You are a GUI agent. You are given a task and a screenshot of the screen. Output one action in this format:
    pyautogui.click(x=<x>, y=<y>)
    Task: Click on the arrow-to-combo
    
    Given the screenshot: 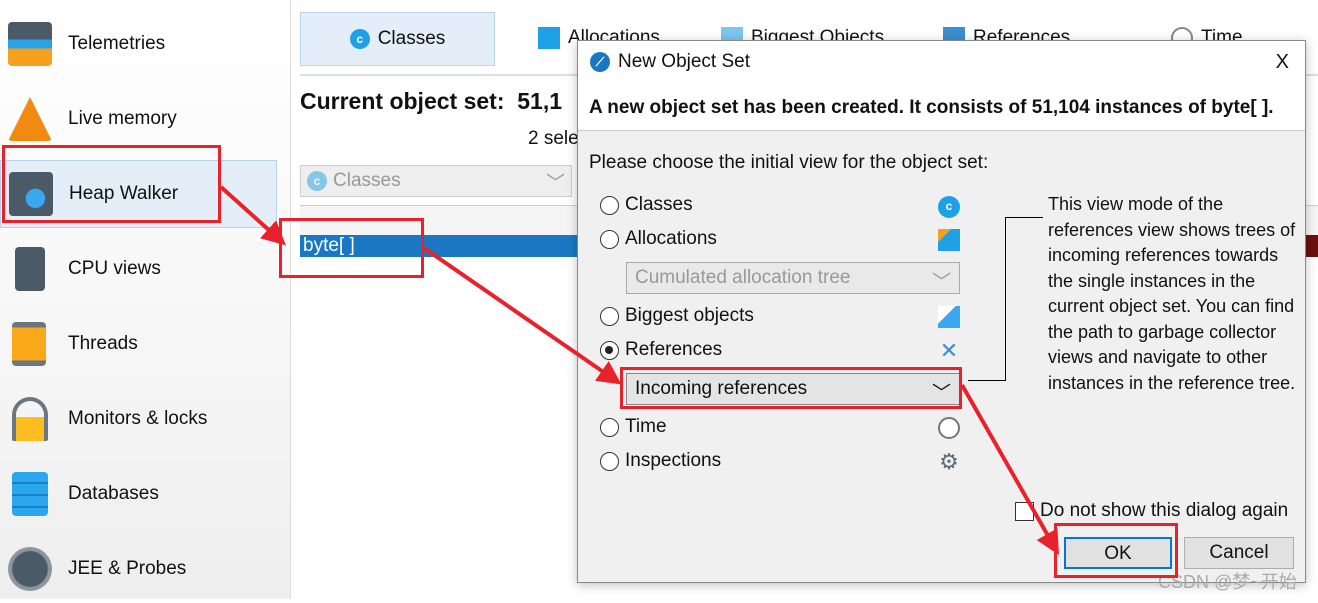 What is the action you would take?
    pyautogui.click(x=522, y=315)
    